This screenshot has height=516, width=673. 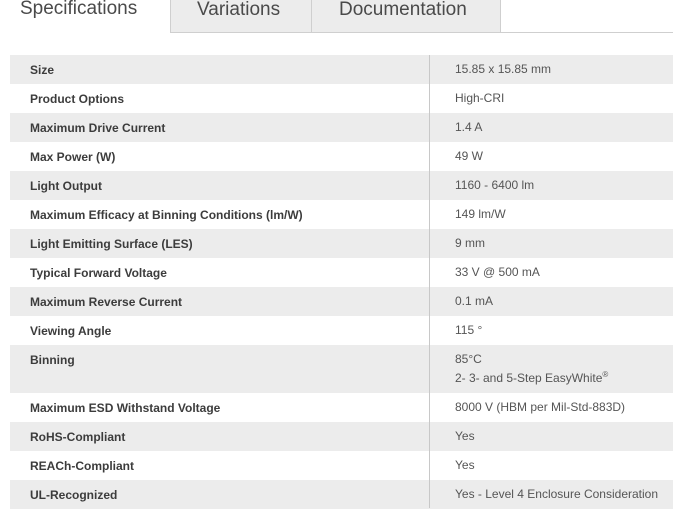 I want to click on table-row: Maximum Drive Current 1.4 A, so click(x=341, y=127).